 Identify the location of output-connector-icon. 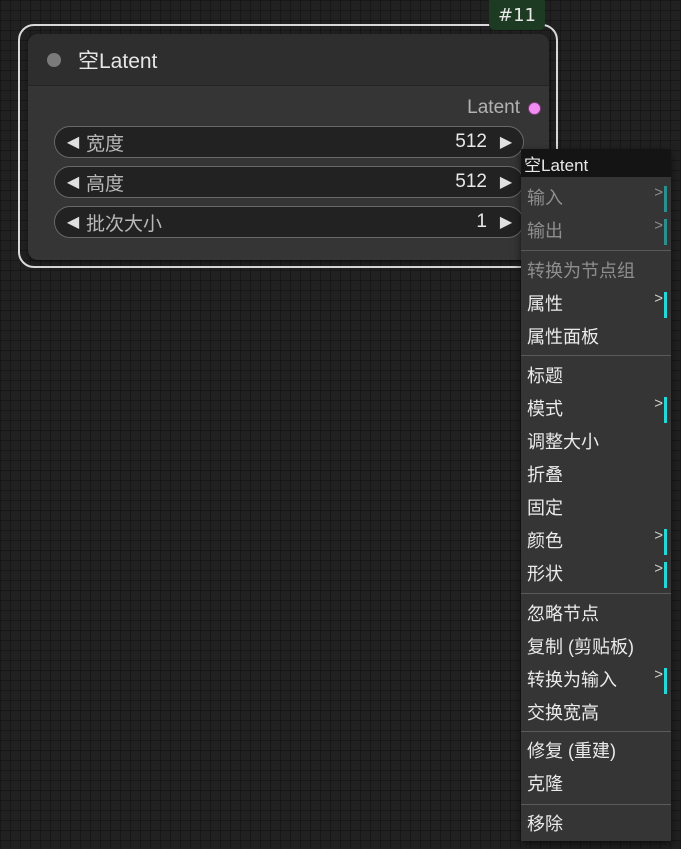
(534, 108).